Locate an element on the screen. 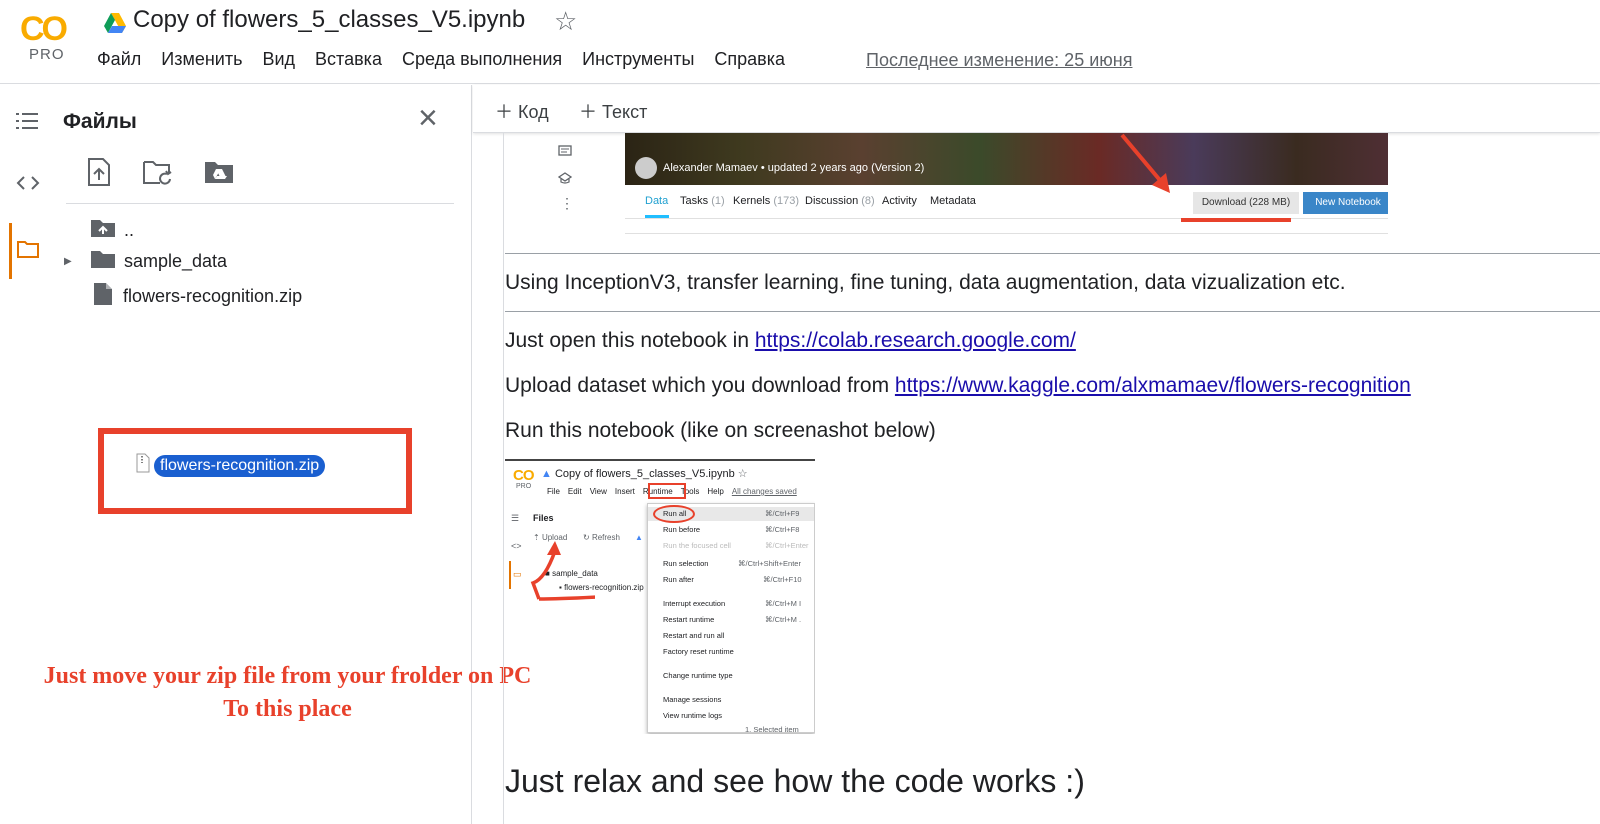  mini-dd-item: Run the focused cell is located at coordinates (697, 545).